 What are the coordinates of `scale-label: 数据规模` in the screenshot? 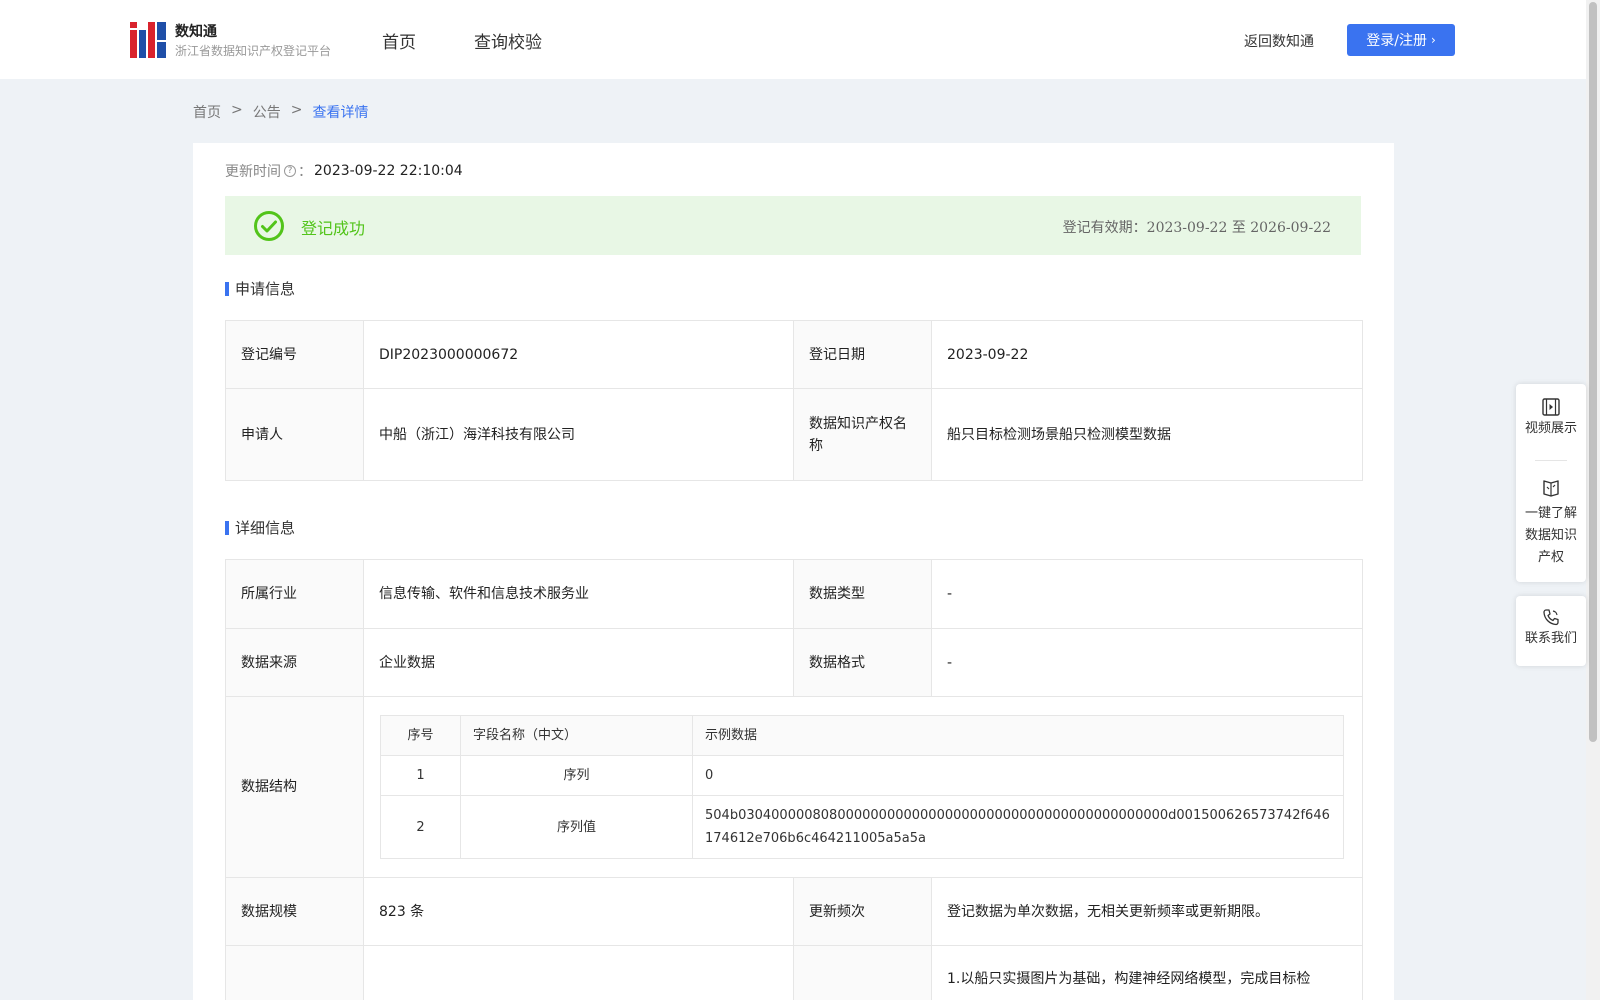 It's located at (294, 911).